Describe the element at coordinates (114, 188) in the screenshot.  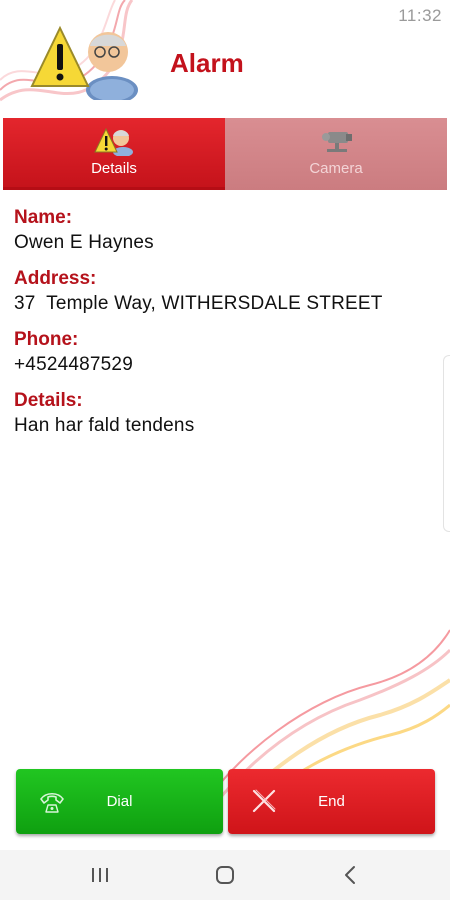
I see `active-tab-indicator` at that location.